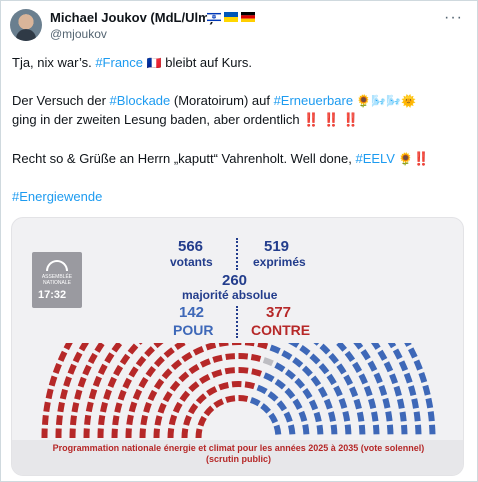 The height and width of the screenshot is (482, 478). I want to click on hashtag-france: #France, so click(119, 62).